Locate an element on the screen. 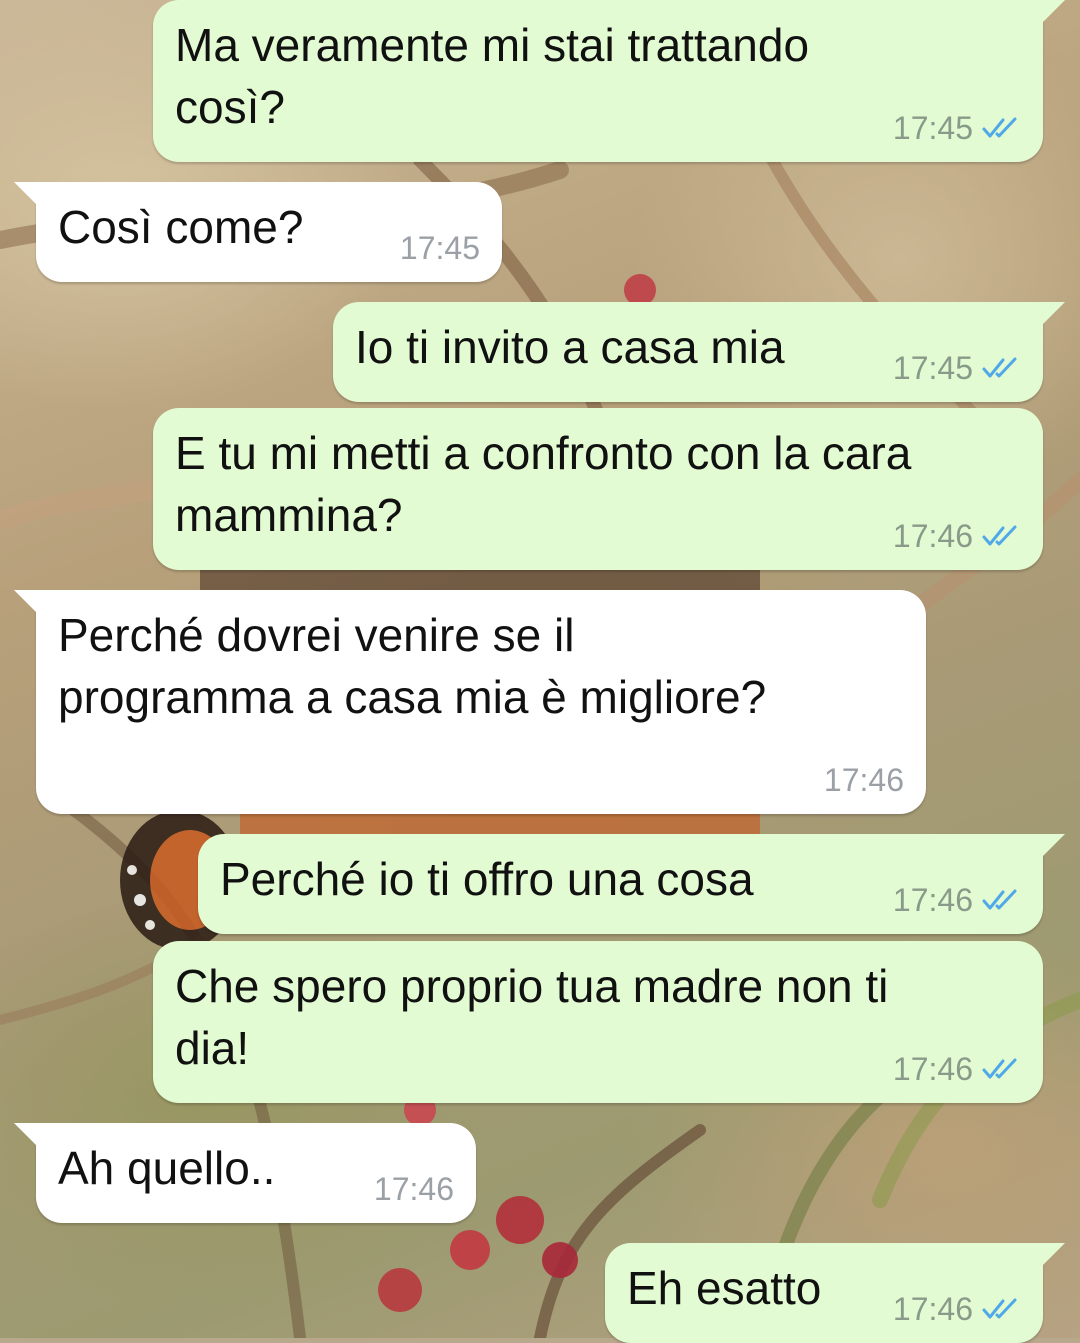 This screenshot has width=1080, height=1343. message-text: Eh esatto is located at coordinates (724, 1288).